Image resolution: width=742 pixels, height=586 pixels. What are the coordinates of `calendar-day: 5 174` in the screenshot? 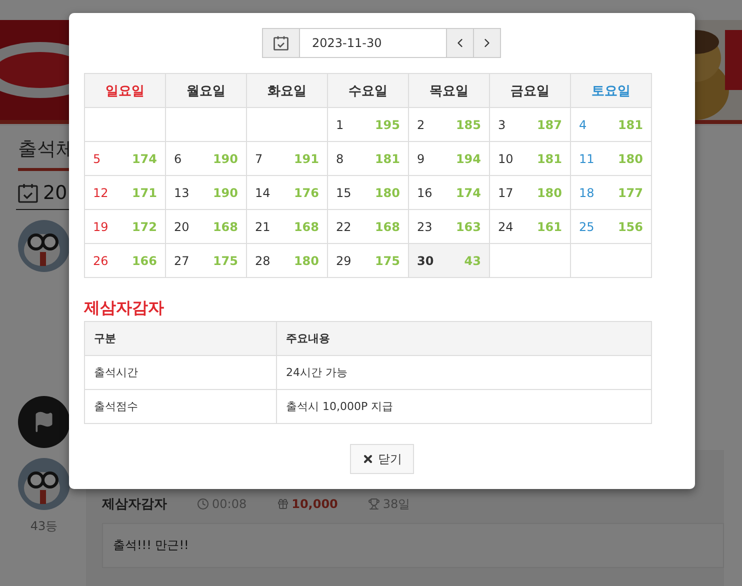 It's located at (125, 159).